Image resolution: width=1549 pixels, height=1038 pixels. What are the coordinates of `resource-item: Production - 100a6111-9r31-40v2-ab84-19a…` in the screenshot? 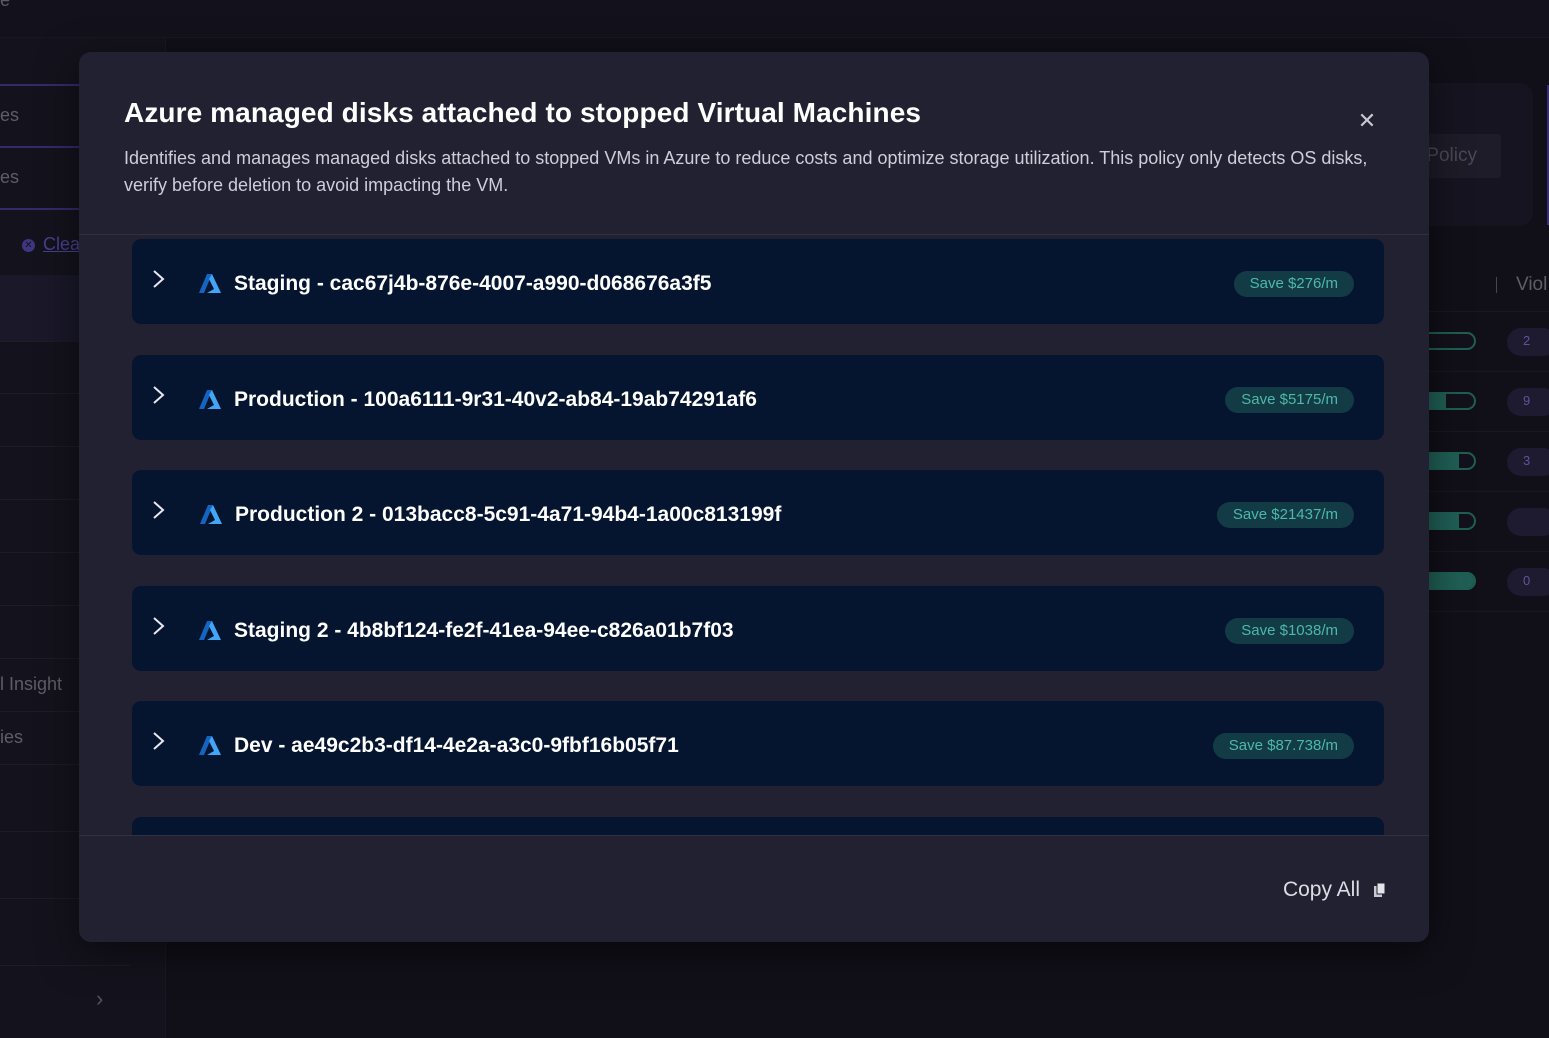 It's located at (758, 397).